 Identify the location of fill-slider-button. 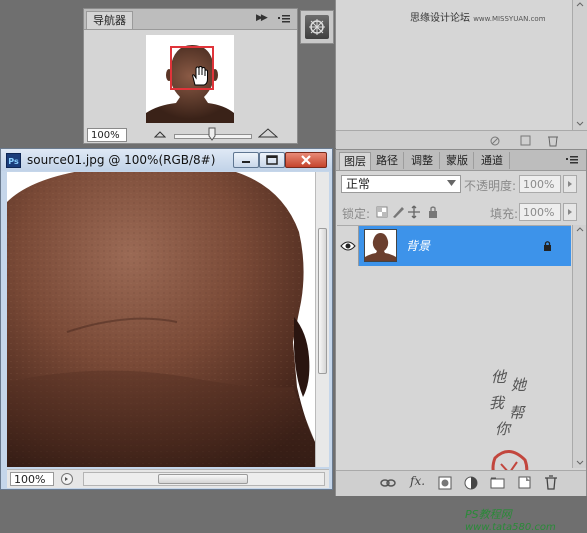
(570, 212).